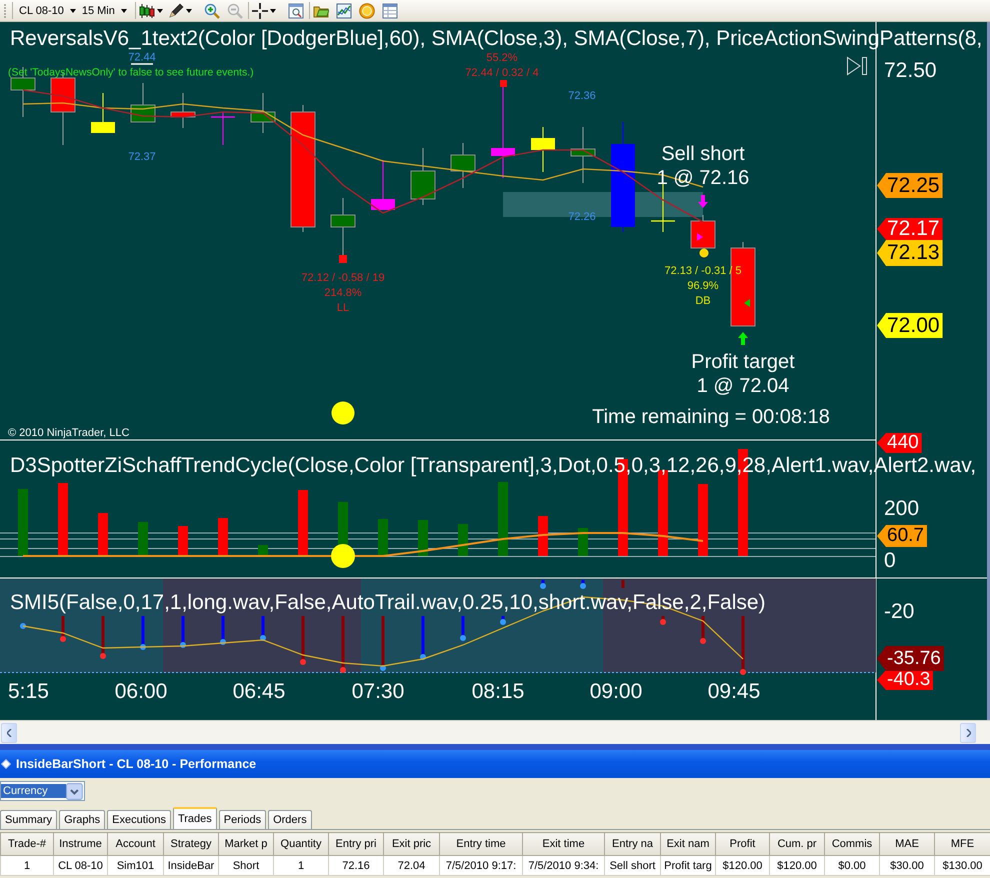 This screenshot has height=878, width=990. I want to click on column-header: Entry na, so click(632, 844).